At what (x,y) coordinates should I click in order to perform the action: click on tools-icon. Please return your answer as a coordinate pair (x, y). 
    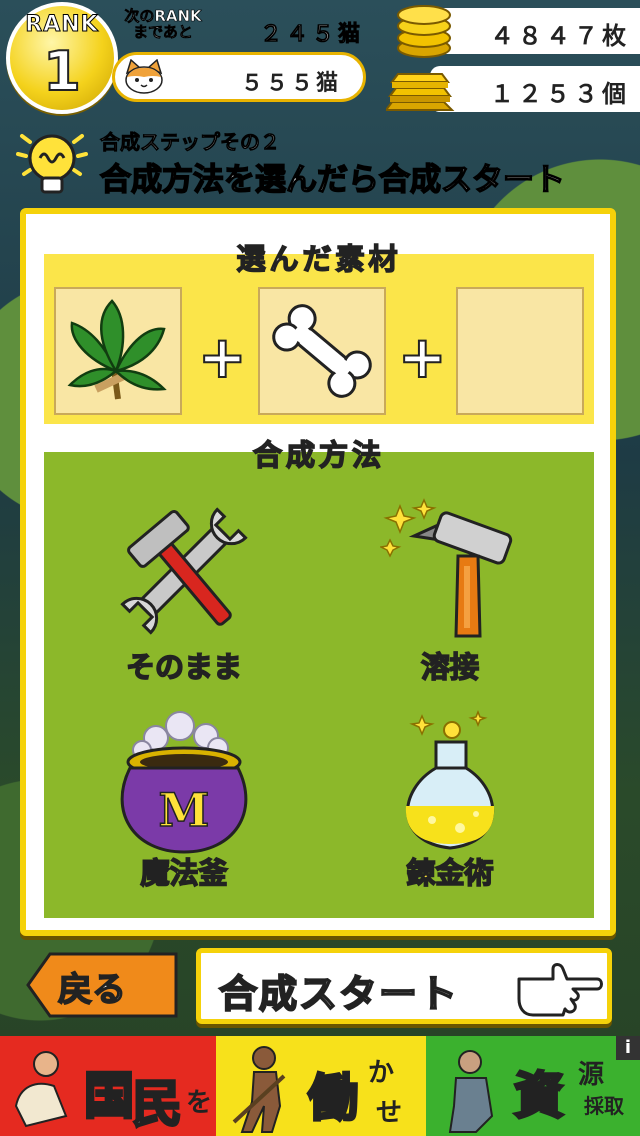
    Looking at the image, I should click on (184, 571).